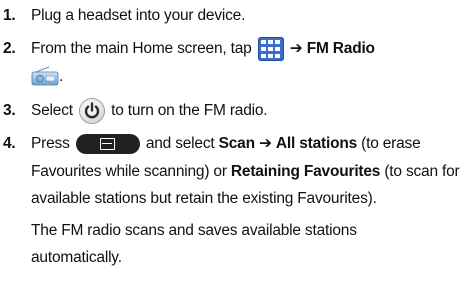 The height and width of the screenshot is (299, 470). I want to click on apps-grid-icon, so click(270, 48).